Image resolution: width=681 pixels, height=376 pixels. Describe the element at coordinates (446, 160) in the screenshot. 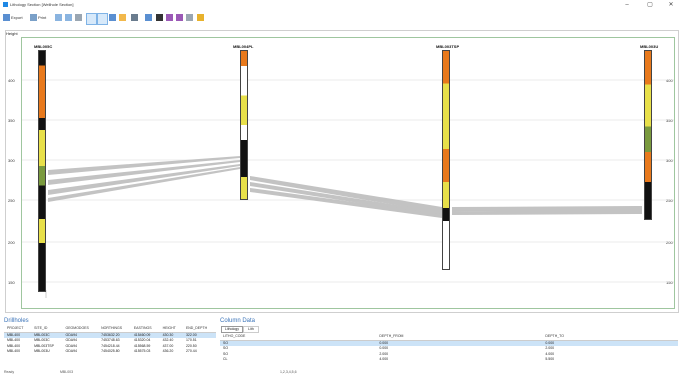

I see `well-strip-mbl003tsp` at that location.